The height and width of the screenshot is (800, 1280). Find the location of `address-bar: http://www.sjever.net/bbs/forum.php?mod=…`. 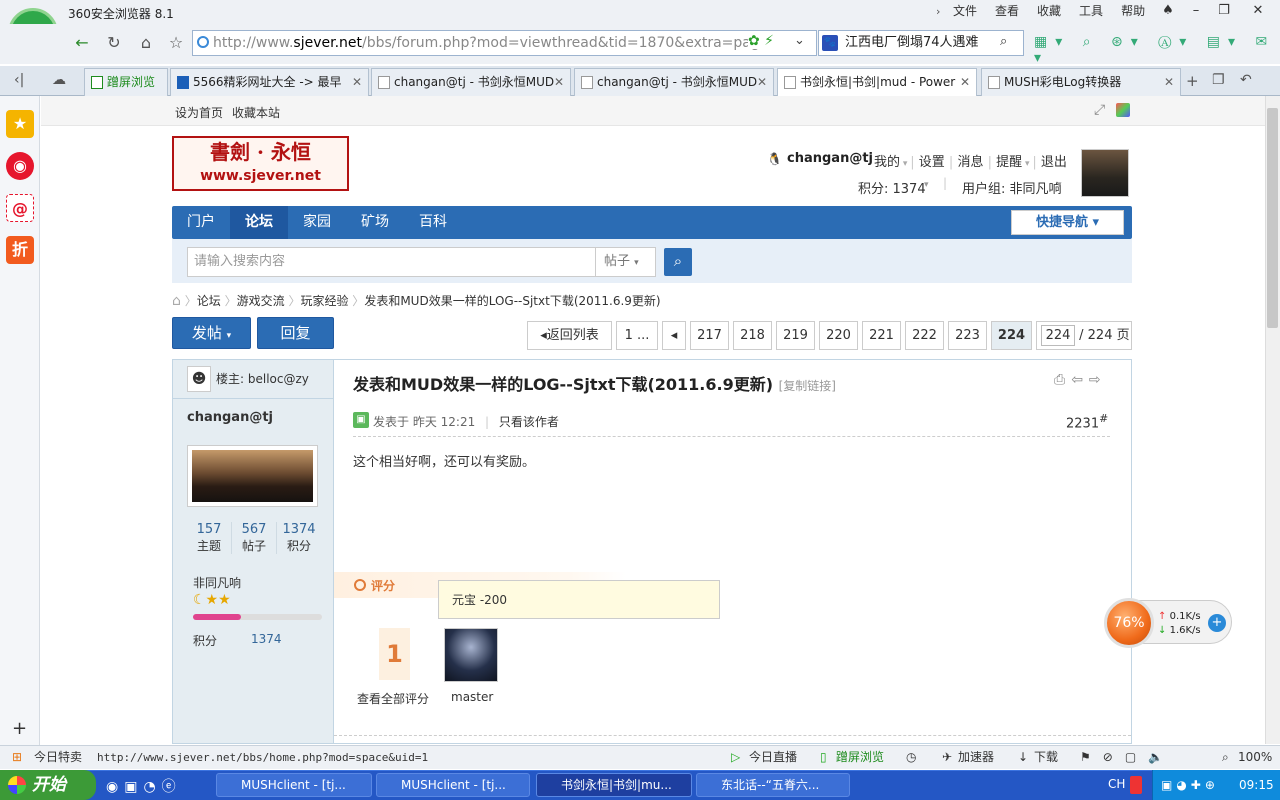

address-bar: http://www.sjever.net/bbs/forum.php?mod=… is located at coordinates (504, 43).